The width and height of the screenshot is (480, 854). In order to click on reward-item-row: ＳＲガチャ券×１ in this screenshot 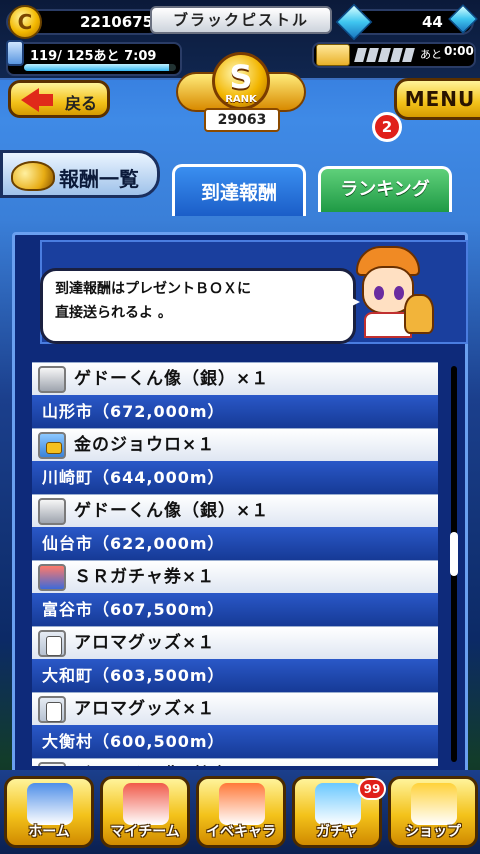, I will do `click(235, 576)`.